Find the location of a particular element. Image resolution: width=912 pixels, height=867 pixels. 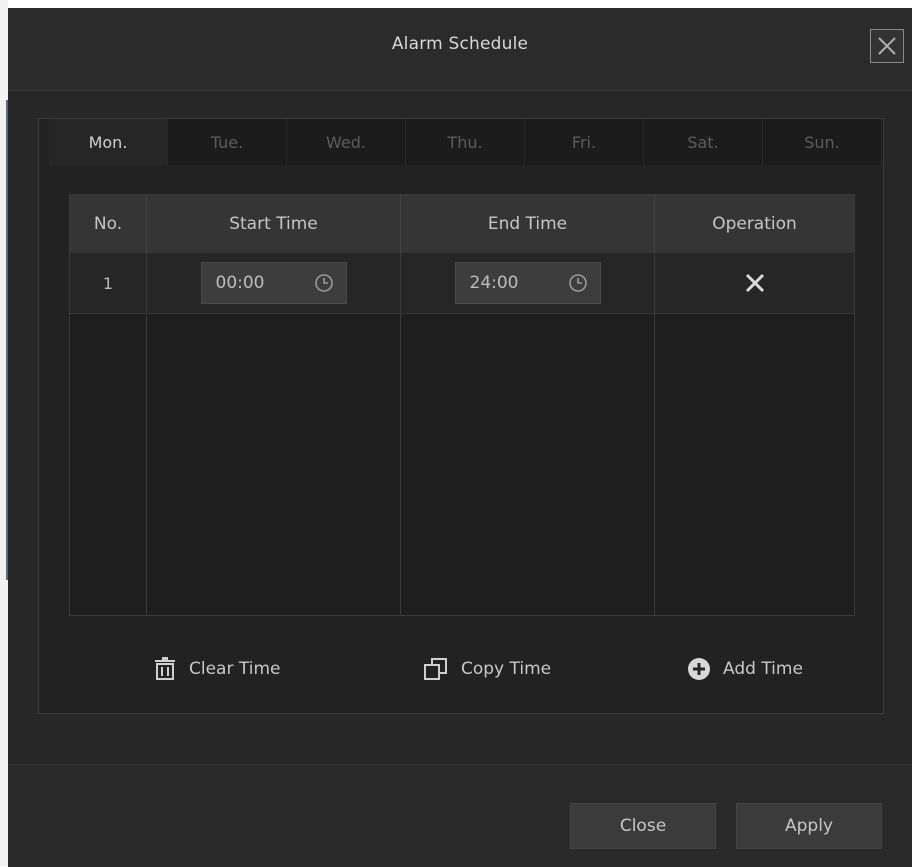

tab-sat: Sat. is located at coordinates (703, 142).